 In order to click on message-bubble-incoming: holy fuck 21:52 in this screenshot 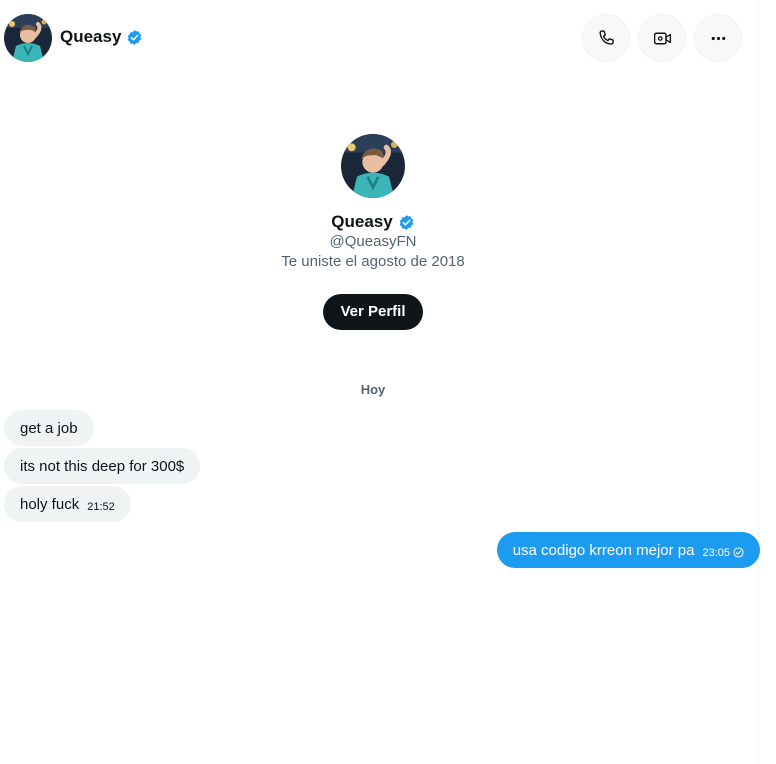, I will do `click(67, 504)`.